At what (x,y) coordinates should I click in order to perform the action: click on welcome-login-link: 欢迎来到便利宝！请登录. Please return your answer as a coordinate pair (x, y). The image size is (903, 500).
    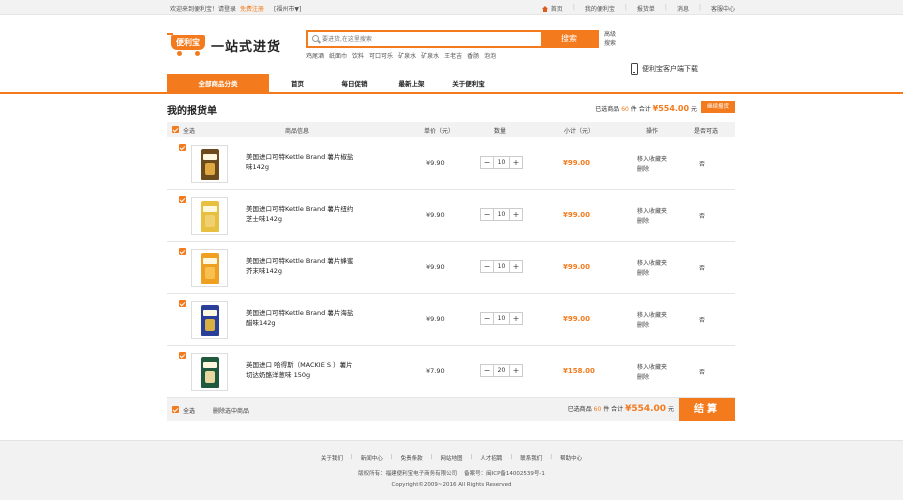
    Looking at the image, I should click on (203, 8).